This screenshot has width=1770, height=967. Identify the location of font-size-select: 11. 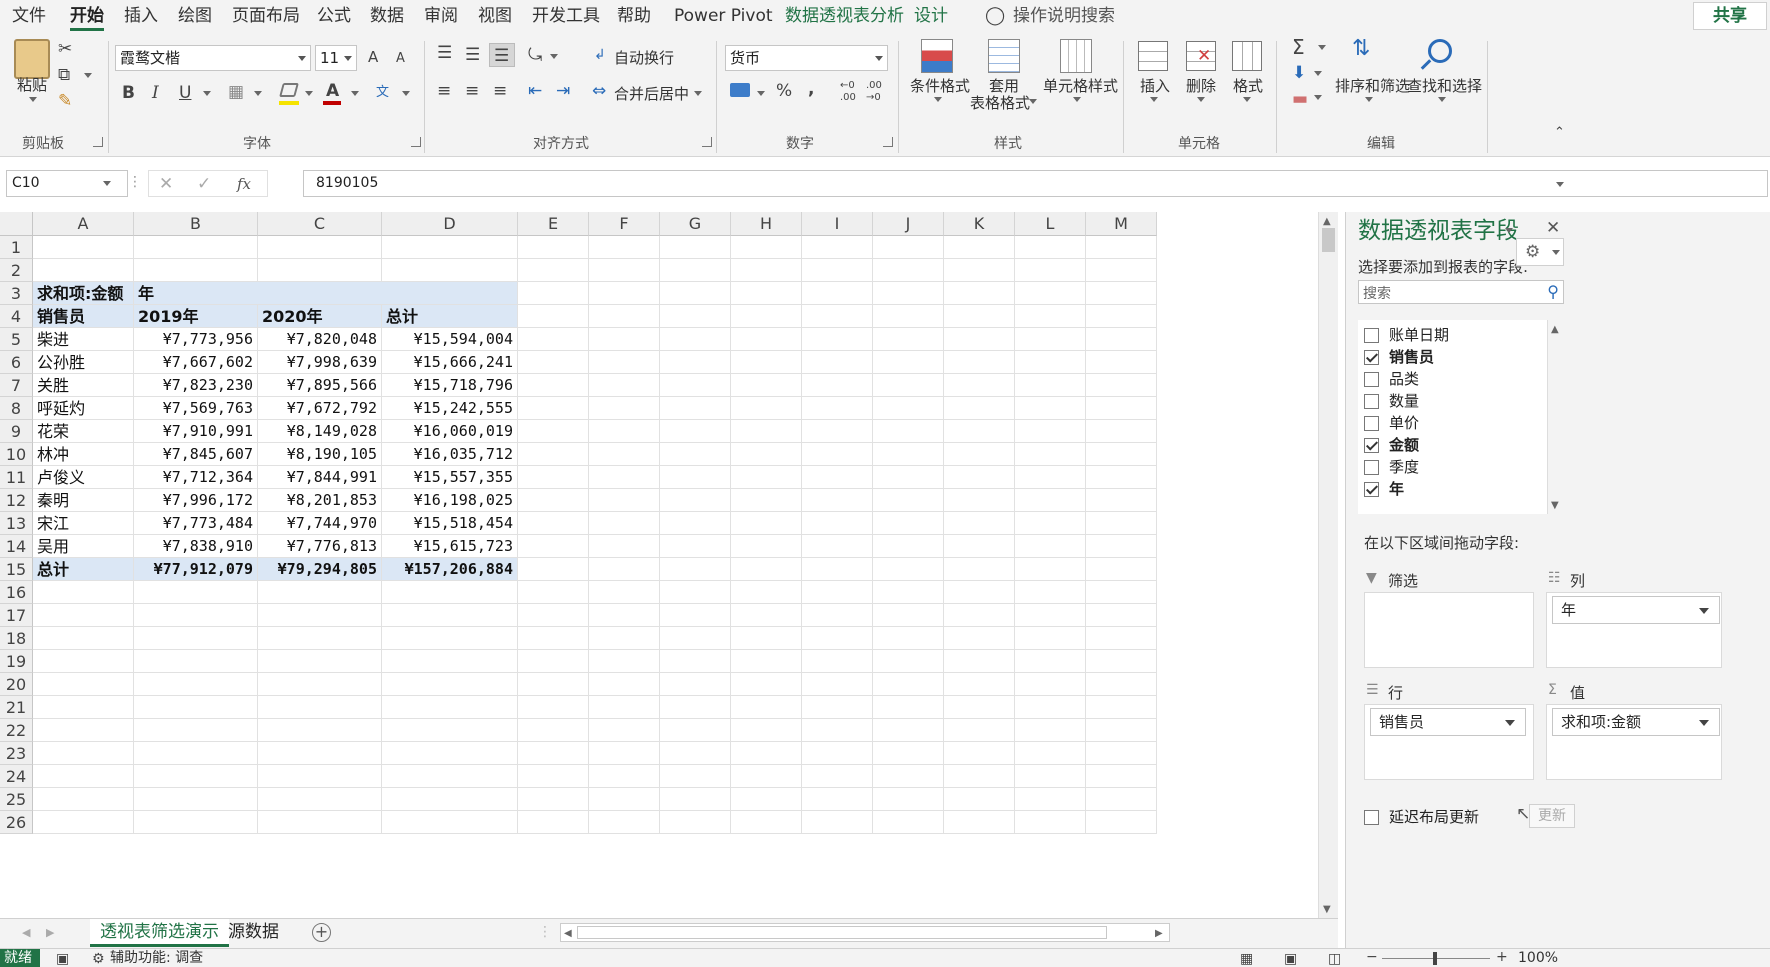
(336, 58).